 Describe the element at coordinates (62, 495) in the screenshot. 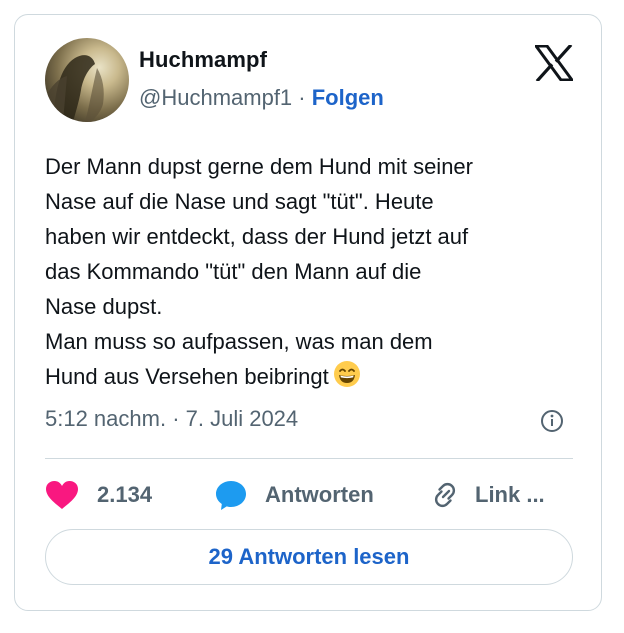

I see `heart-icon` at that location.